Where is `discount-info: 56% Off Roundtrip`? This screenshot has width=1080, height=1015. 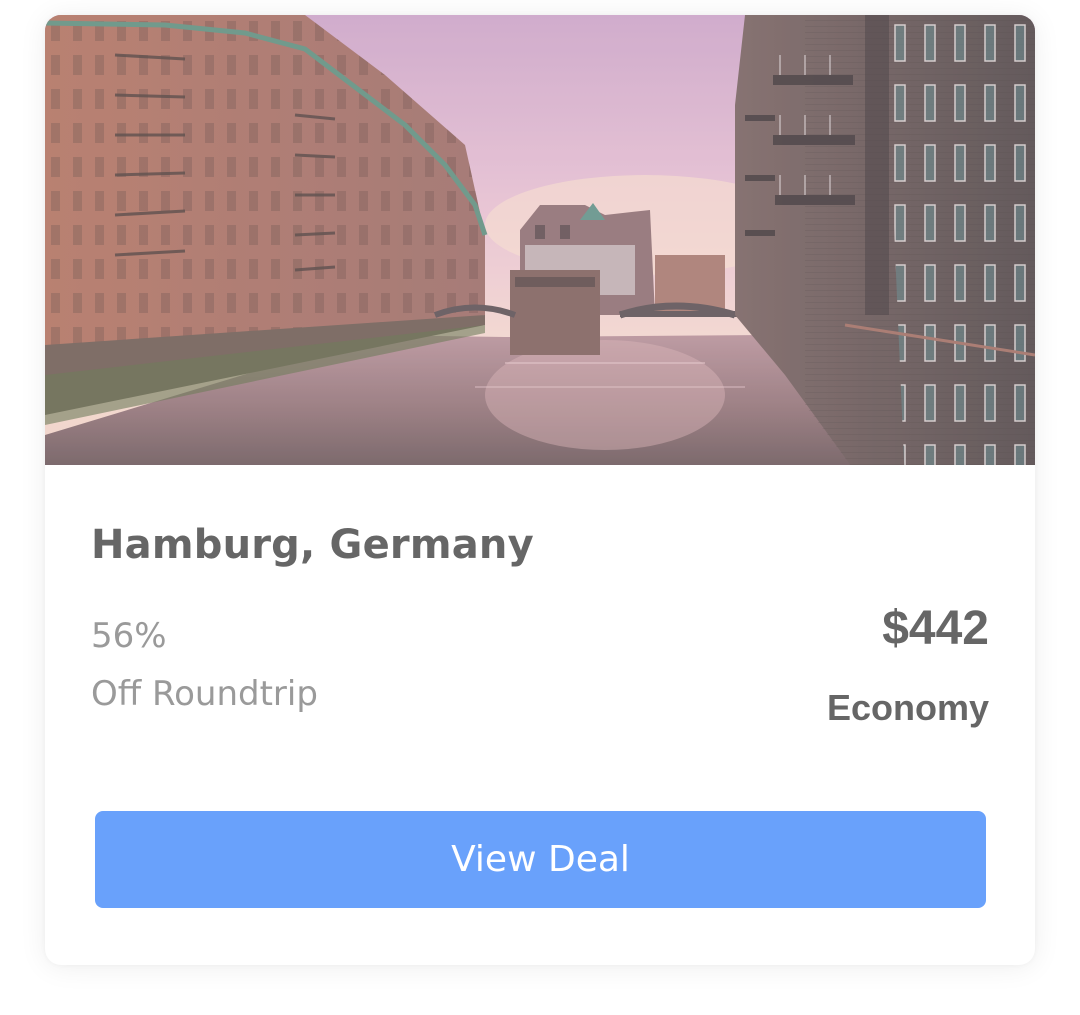
discount-info: 56% Off Roundtrip is located at coordinates (204, 665).